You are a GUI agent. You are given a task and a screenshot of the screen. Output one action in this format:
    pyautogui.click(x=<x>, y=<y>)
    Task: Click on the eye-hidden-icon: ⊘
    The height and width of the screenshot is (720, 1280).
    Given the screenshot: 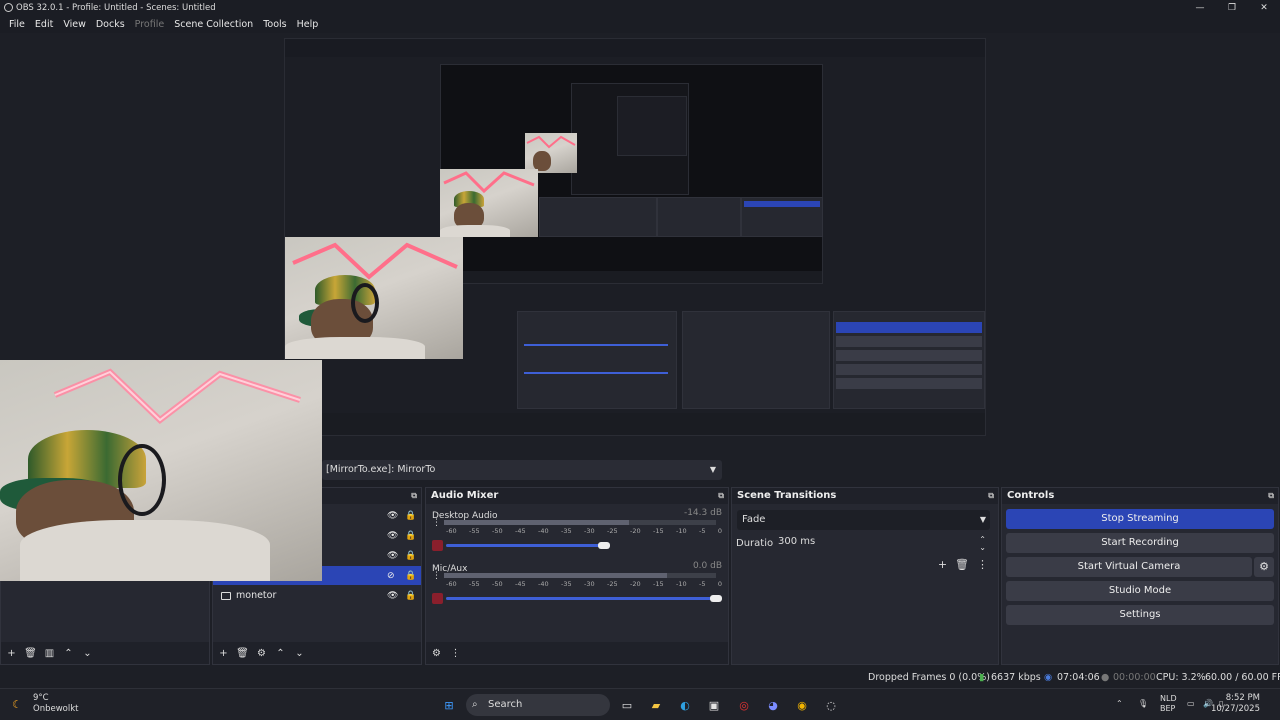 What is the action you would take?
    pyautogui.click(x=391, y=576)
    